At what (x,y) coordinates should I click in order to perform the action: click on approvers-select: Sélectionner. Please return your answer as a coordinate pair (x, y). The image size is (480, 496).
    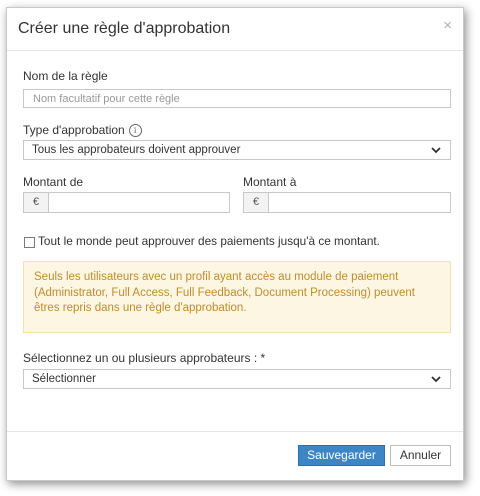
    Looking at the image, I should click on (237, 379).